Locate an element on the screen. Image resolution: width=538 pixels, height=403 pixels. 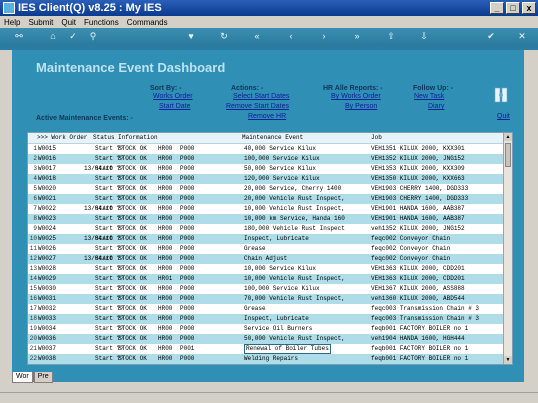
check-icon: ✓ is located at coordinates (73, 36).